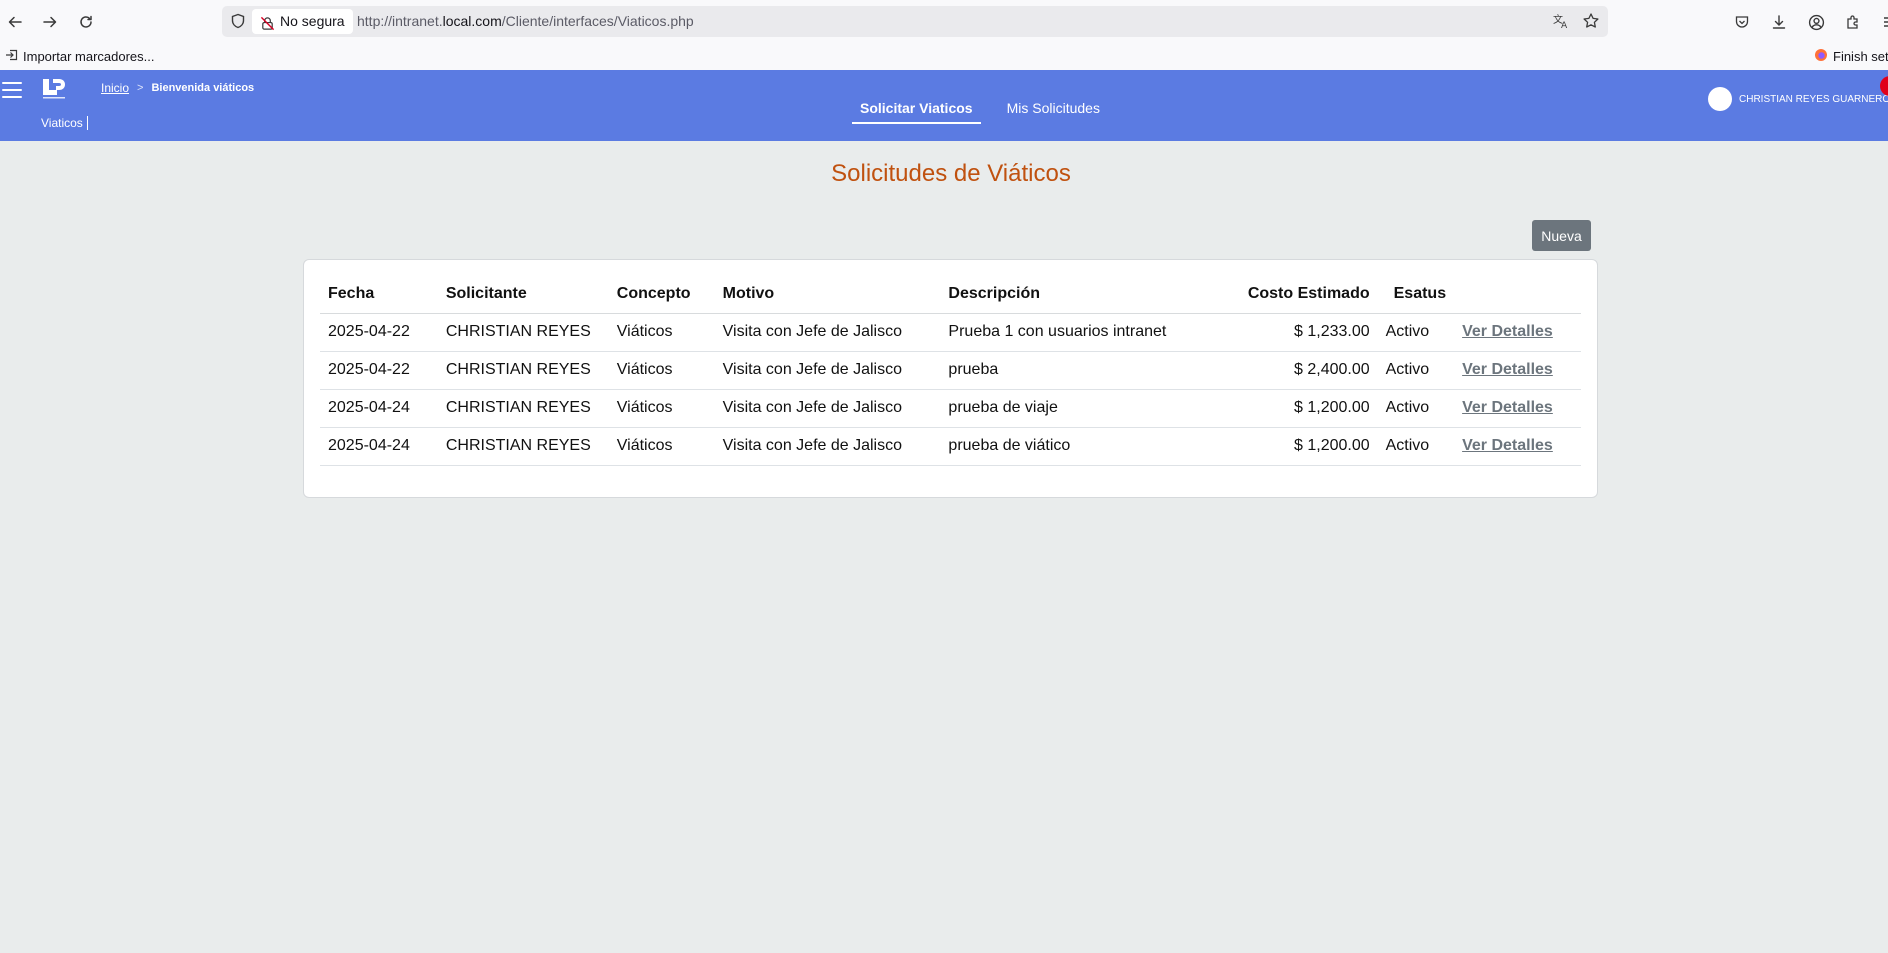  Describe the element at coordinates (1720, 99) in the screenshot. I see `avatar` at that location.